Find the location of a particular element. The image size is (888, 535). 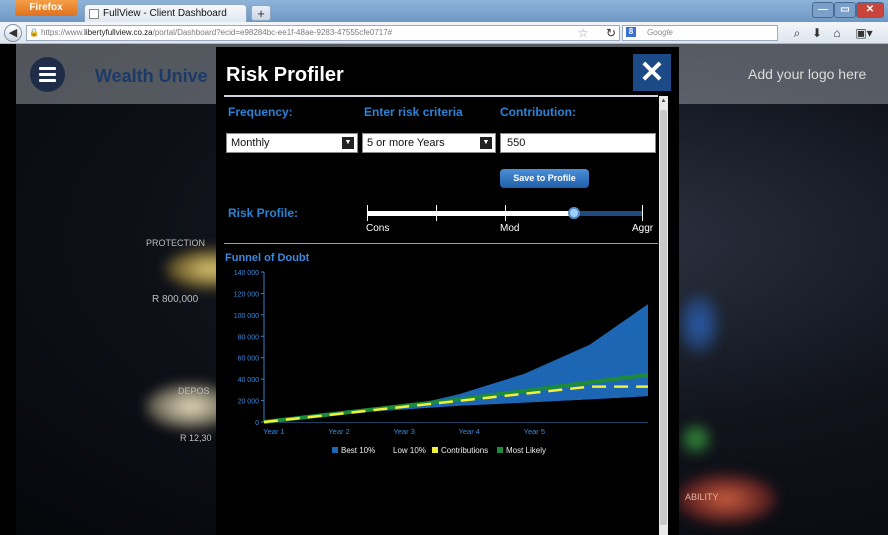

risk-profile-label: Risk Profile: is located at coordinates (263, 213).